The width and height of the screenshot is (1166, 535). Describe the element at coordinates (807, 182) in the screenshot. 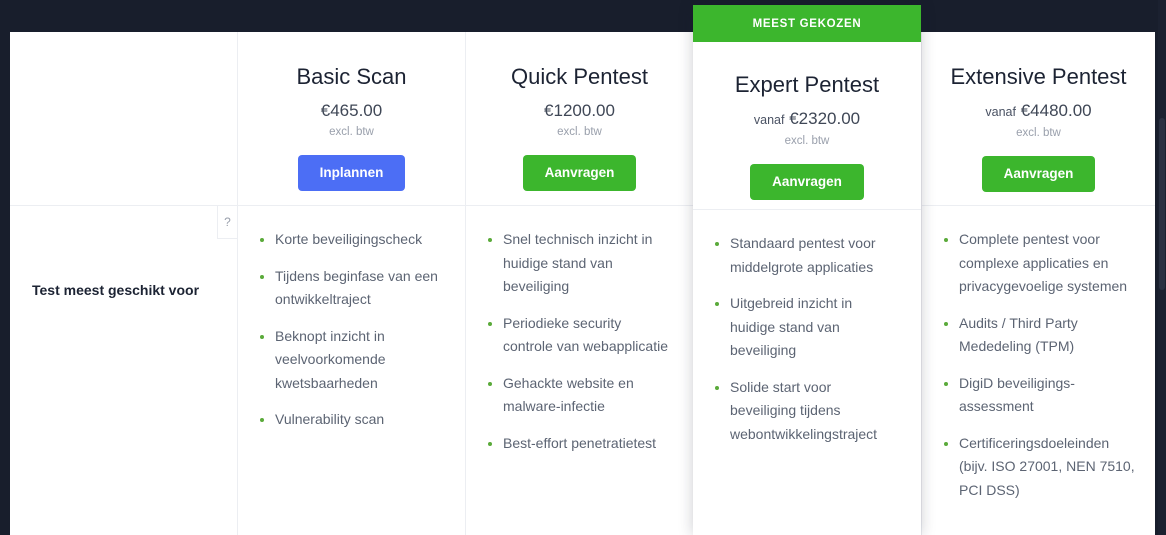

I see `plan-cta-button-expert-pentest: Aanvragen` at that location.